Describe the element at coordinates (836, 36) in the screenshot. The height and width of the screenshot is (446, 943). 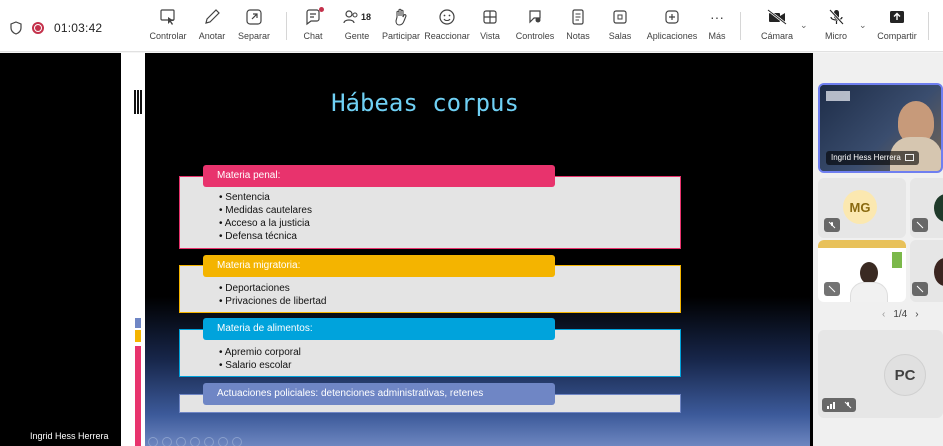
I see `mic-label: Micro` at that location.